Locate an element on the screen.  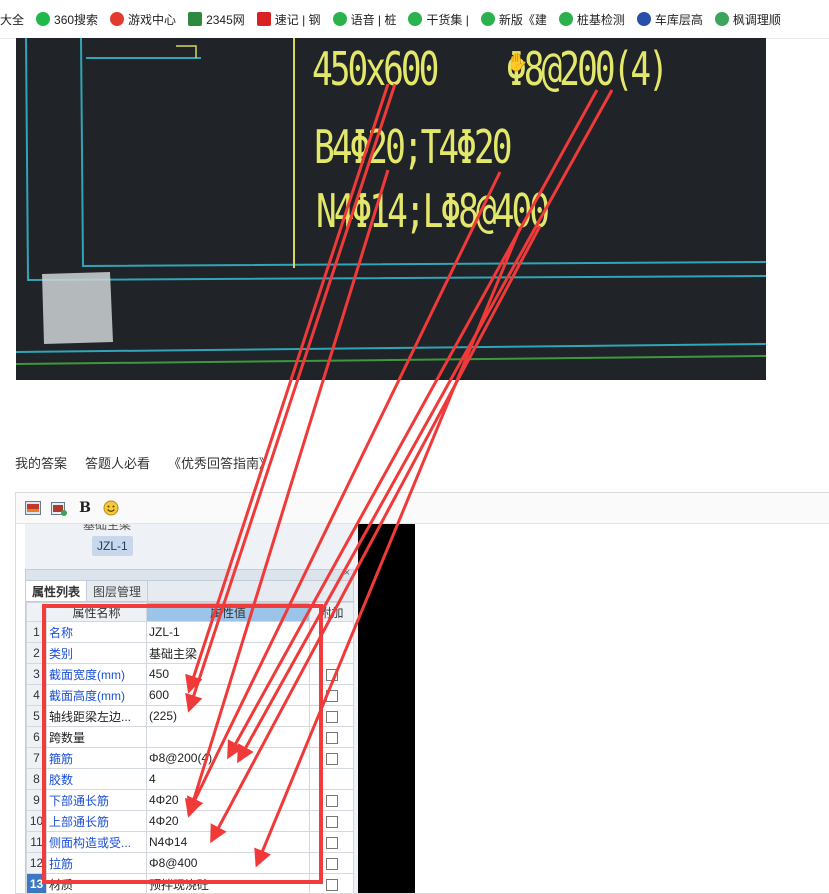
bookmark-item: 车库层高 is located at coordinates (669, 19).